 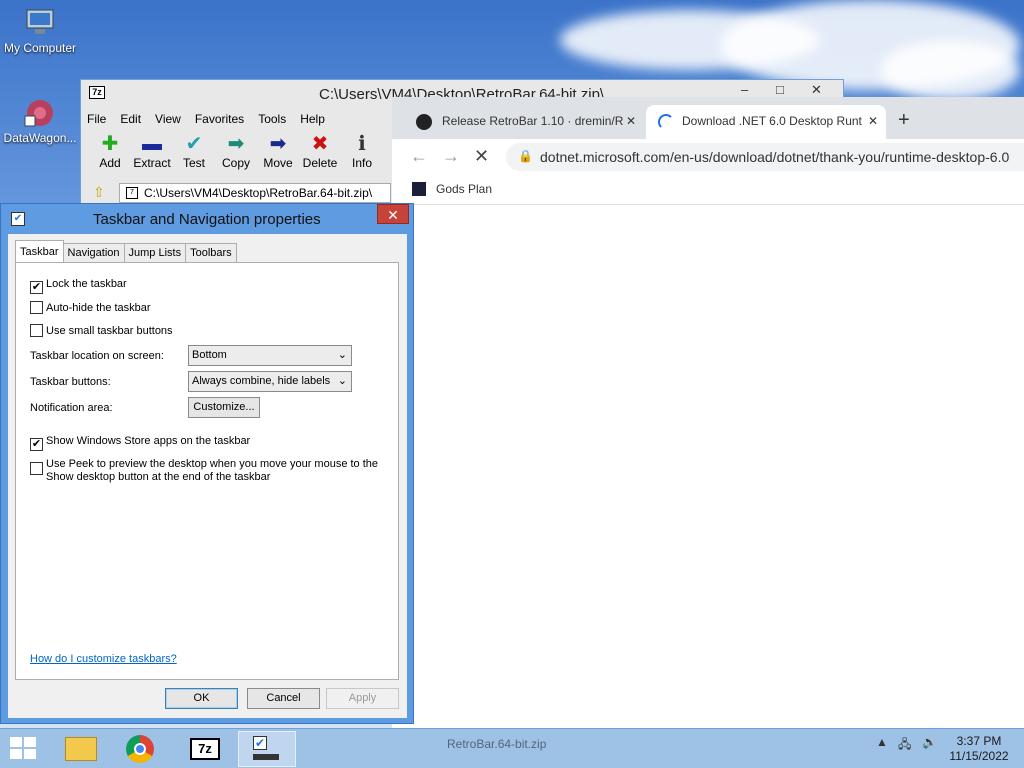 I want to click on menu-file: File, so click(x=96, y=119).